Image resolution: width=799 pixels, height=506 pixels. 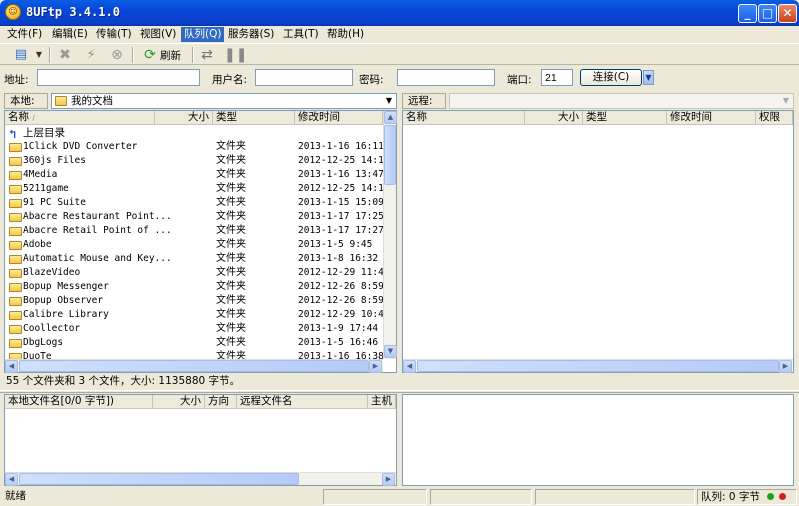 What do you see at coordinates (194, 301) in the screenshot?
I see `table-row: Bopup Observer 文件夹 2012-12-26 8:59` at bounding box center [194, 301].